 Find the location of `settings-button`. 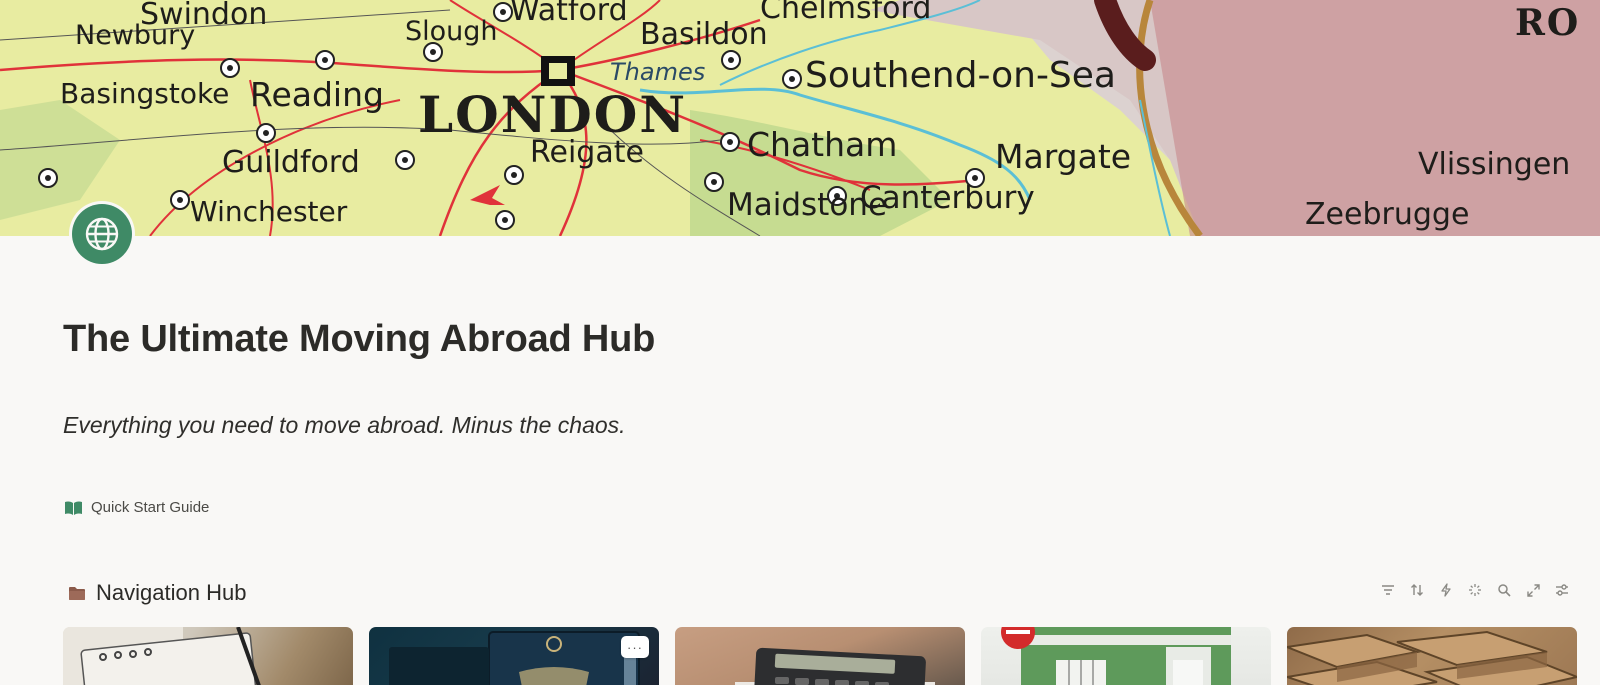

settings-button is located at coordinates (1562, 590).